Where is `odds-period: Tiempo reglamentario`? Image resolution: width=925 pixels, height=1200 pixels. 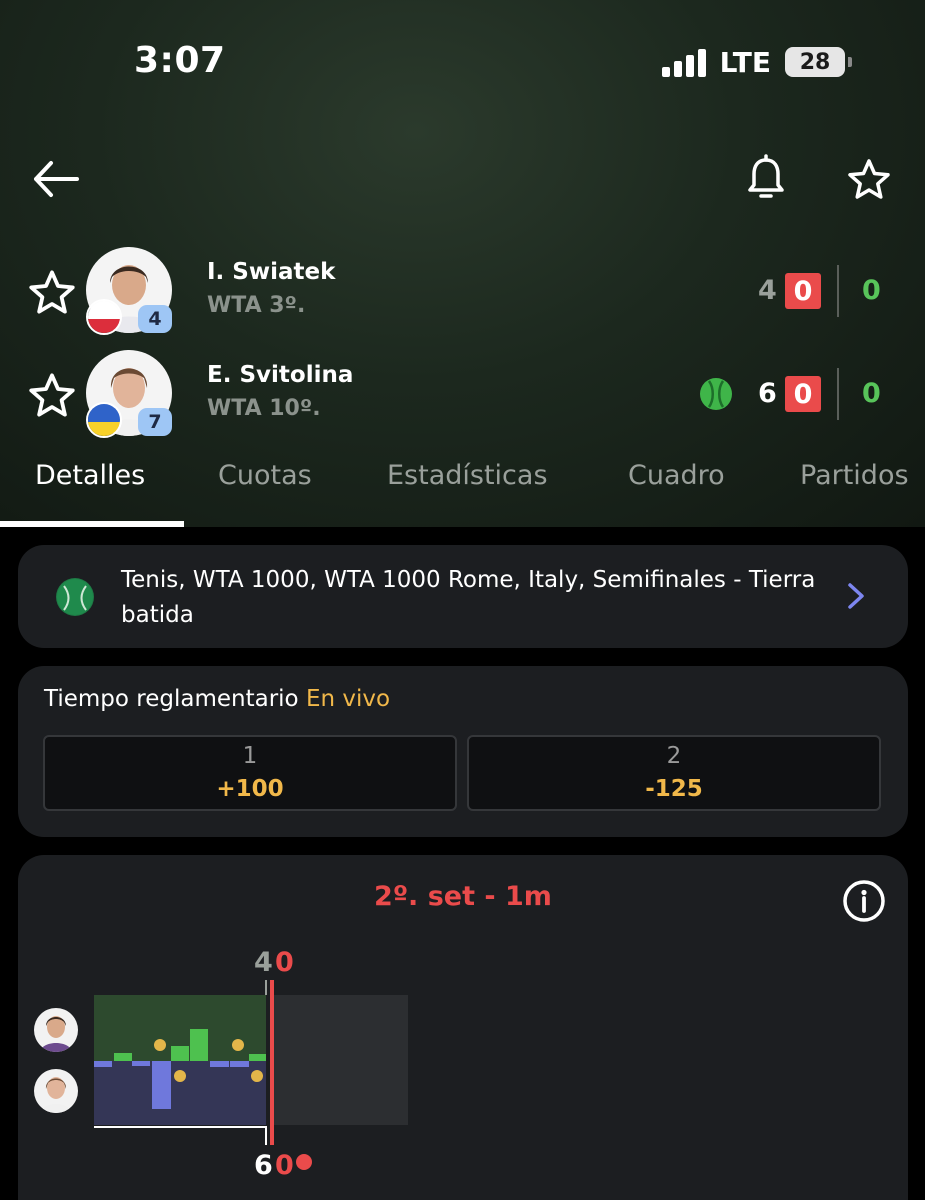
odds-period: Tiempo reglamentario is located at coordinates (171, 699).